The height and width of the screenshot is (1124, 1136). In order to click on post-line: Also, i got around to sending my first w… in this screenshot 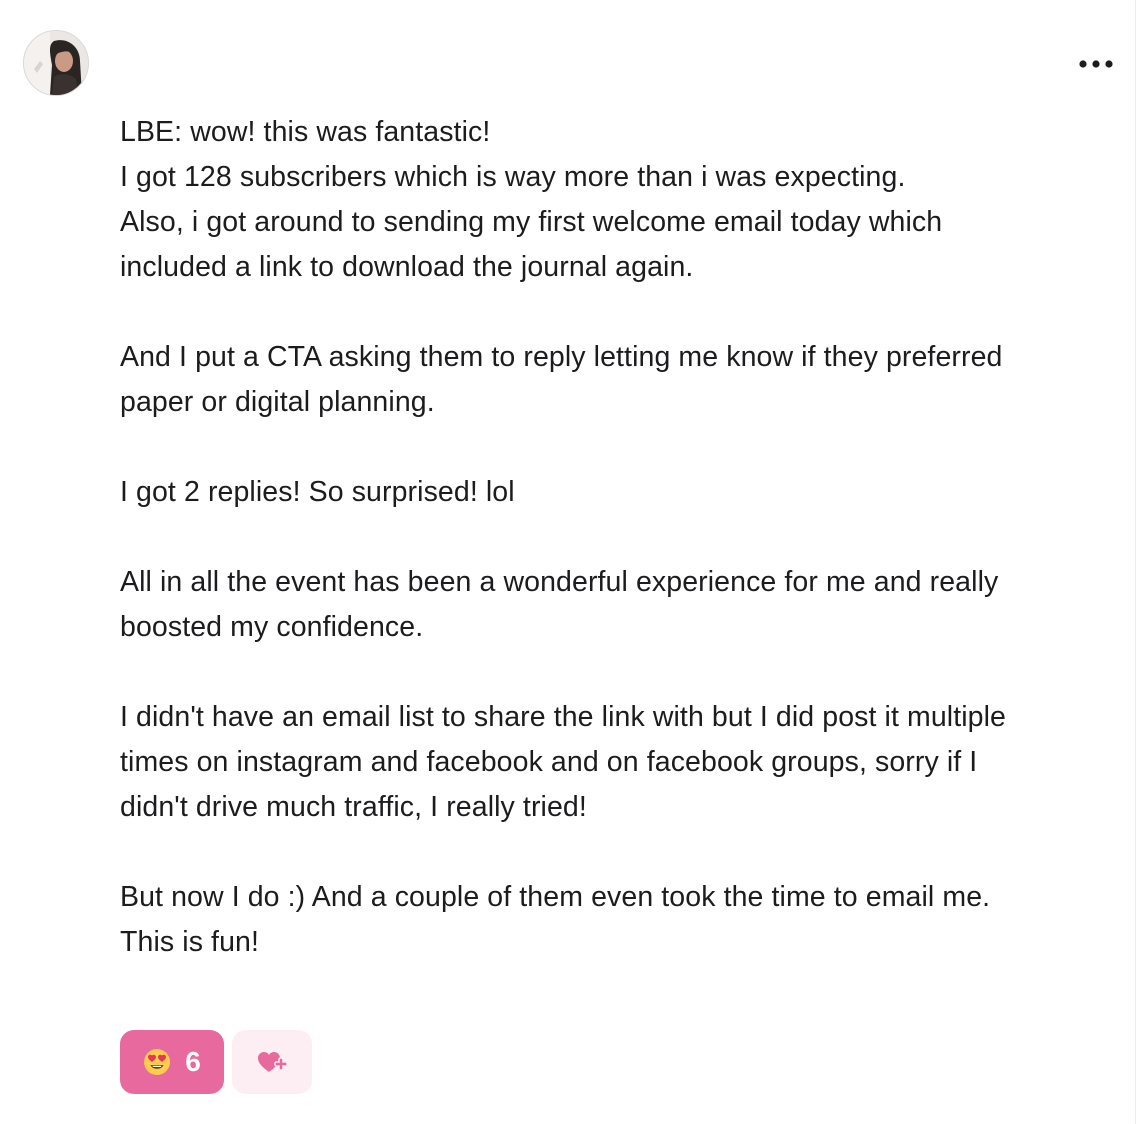, I will do `click(531, 222)`.